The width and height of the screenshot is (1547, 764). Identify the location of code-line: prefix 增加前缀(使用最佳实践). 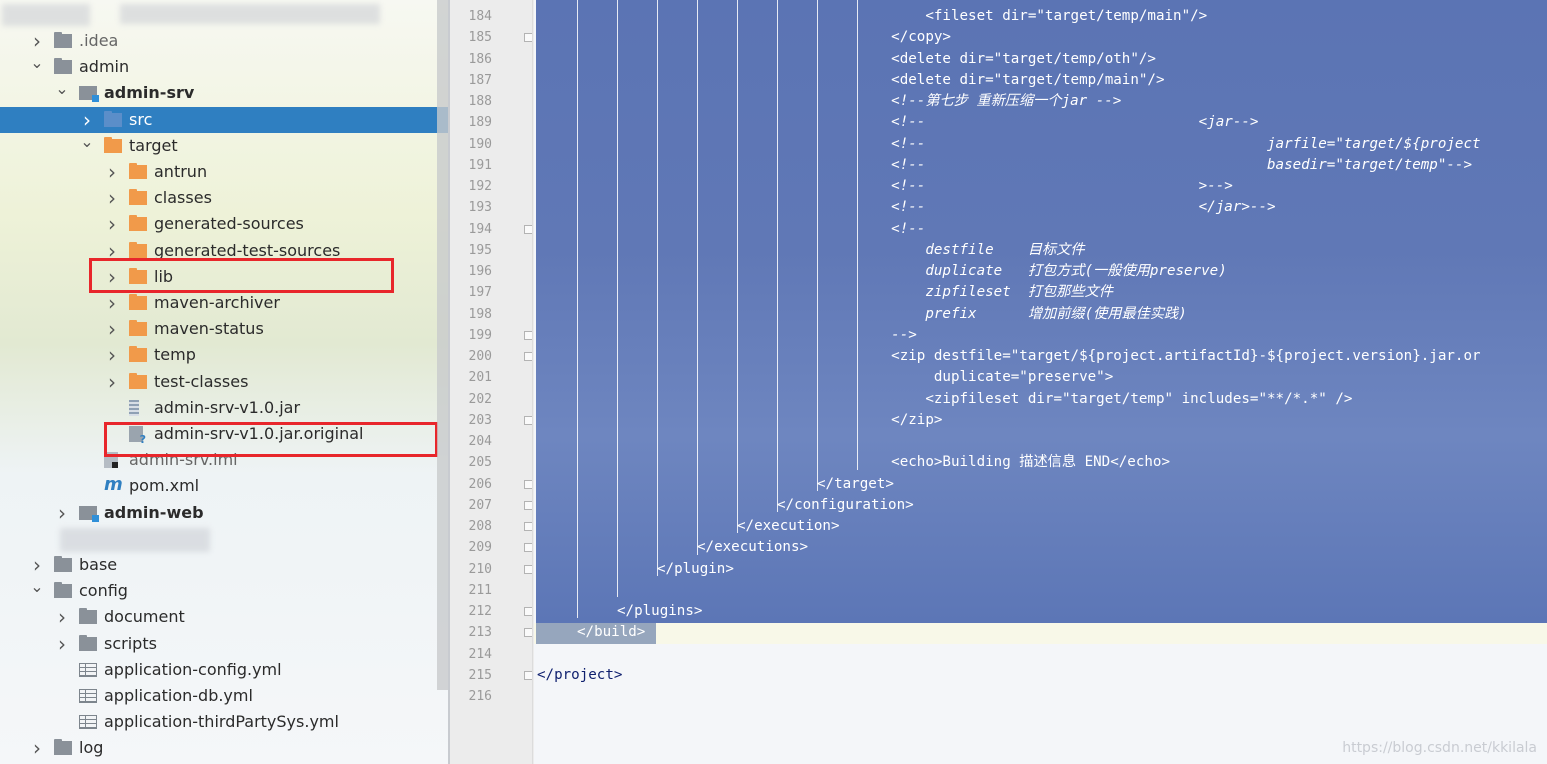
(1022, 313).